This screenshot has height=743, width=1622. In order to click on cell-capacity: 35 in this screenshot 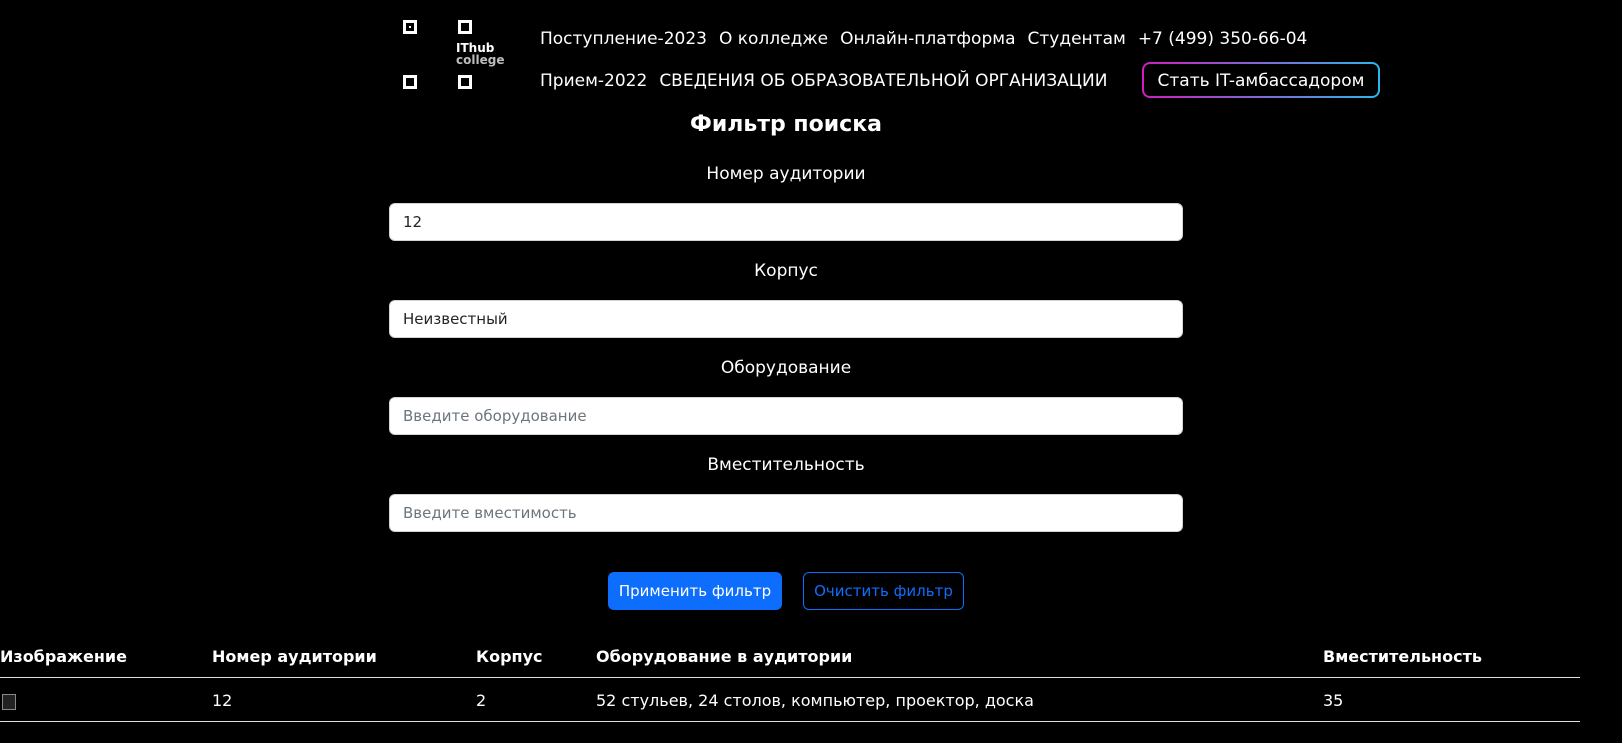, I will do `click(1333, 700)`.